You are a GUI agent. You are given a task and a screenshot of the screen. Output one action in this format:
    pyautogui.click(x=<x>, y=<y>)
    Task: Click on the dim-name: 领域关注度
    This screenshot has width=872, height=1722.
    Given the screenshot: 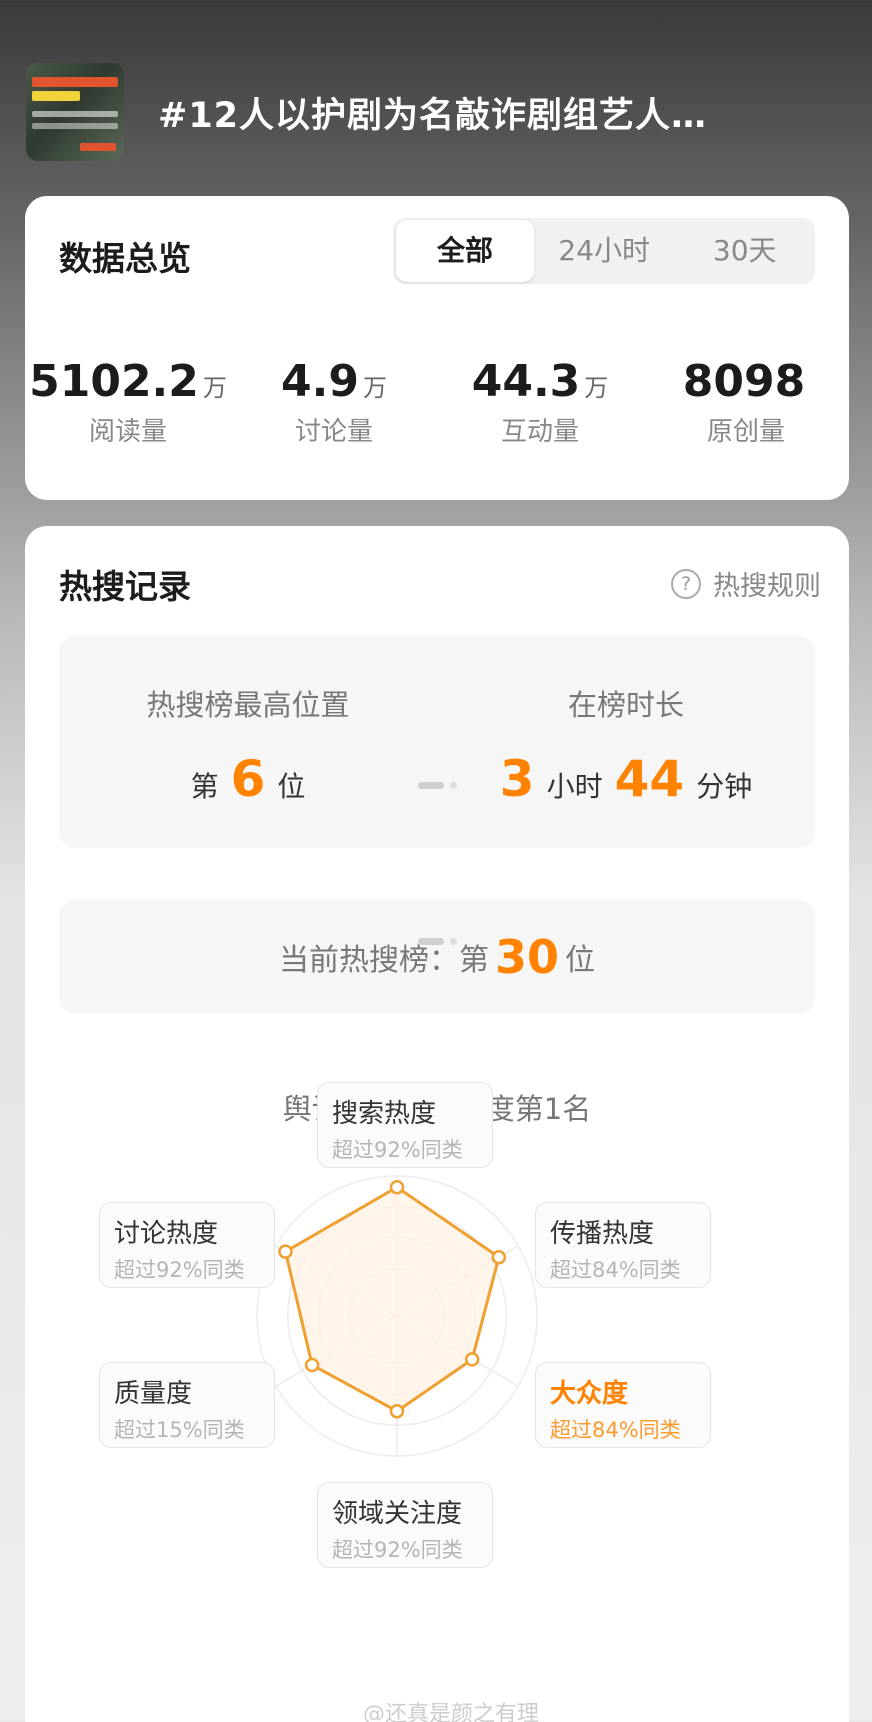 What is the action you would take?
    pyautogui.click(x=397, y=1514)
    